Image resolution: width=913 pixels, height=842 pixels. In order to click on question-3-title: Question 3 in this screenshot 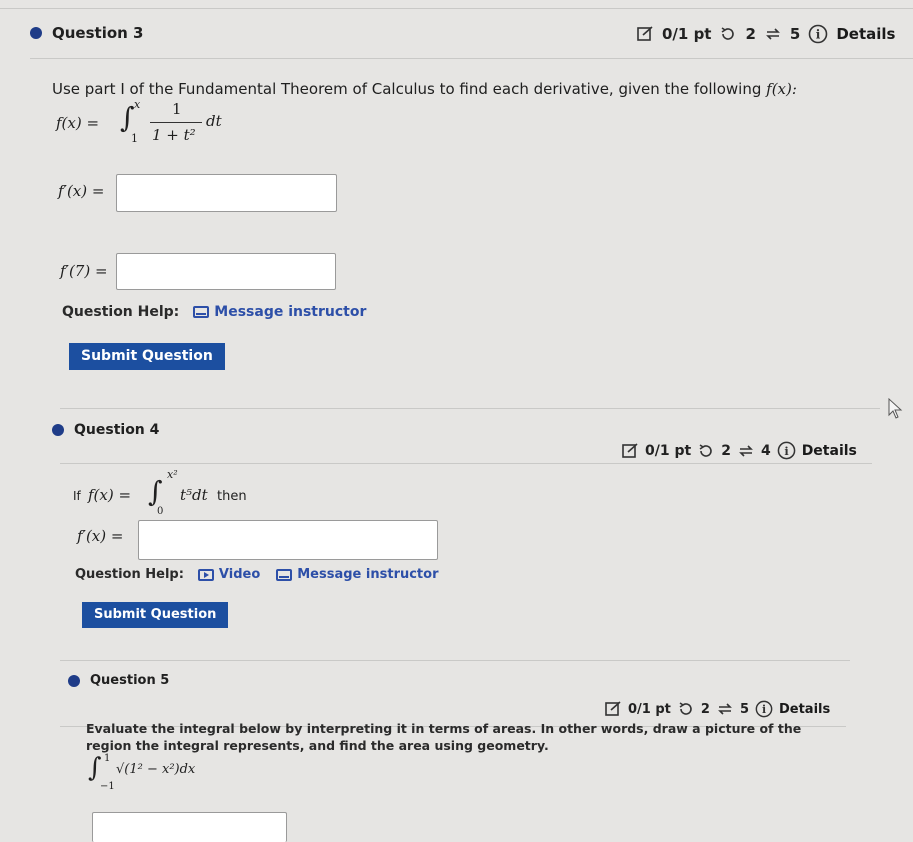, I will do `click(98, 33)`.